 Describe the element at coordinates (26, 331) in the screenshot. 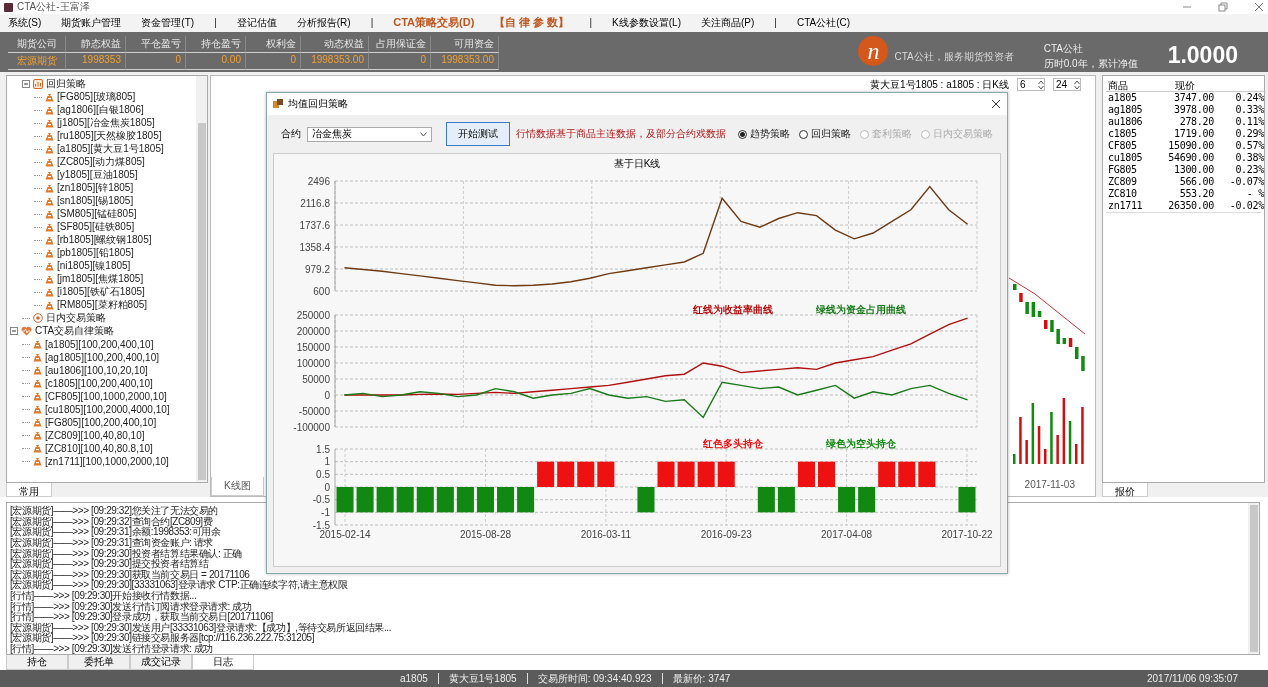

I see `heart-icon` at that location.